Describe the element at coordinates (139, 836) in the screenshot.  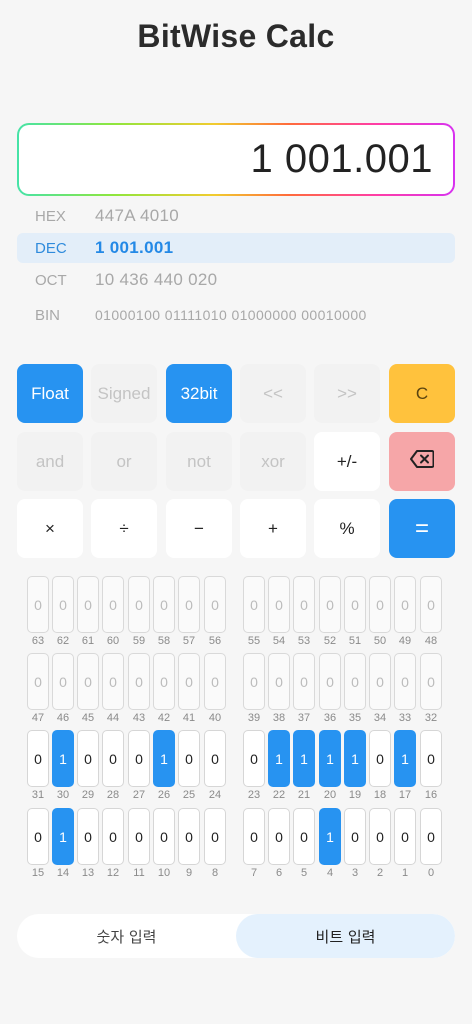
I see `bit-11: 0` at that location.